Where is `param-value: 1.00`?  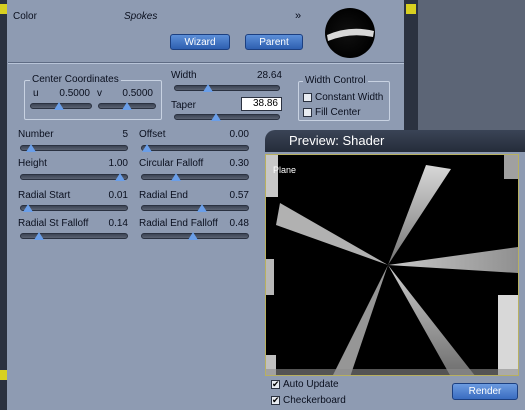 param-value: 1.00 is located at coordinates (118, 163).